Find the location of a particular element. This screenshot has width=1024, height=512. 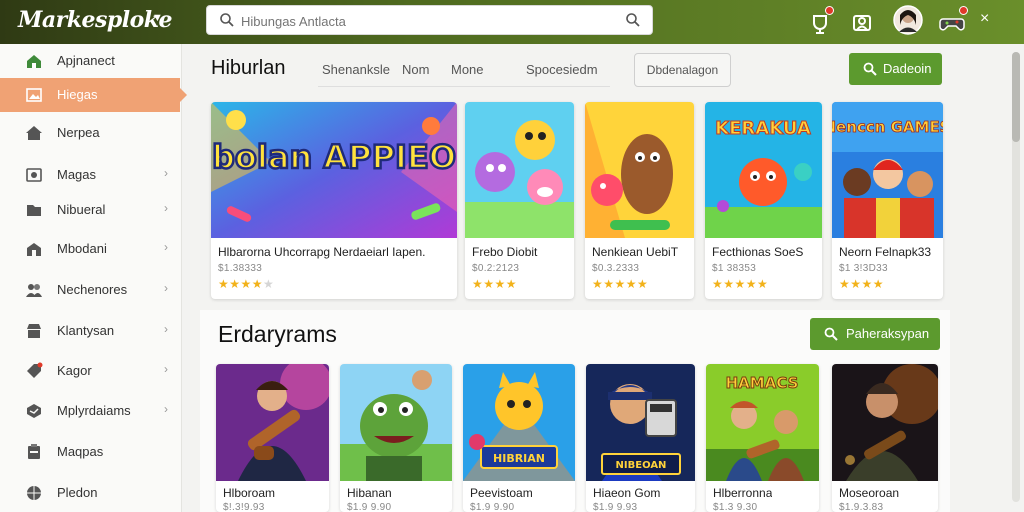

sidebar-item-label: Kagor is located at coordinates (74, 370).